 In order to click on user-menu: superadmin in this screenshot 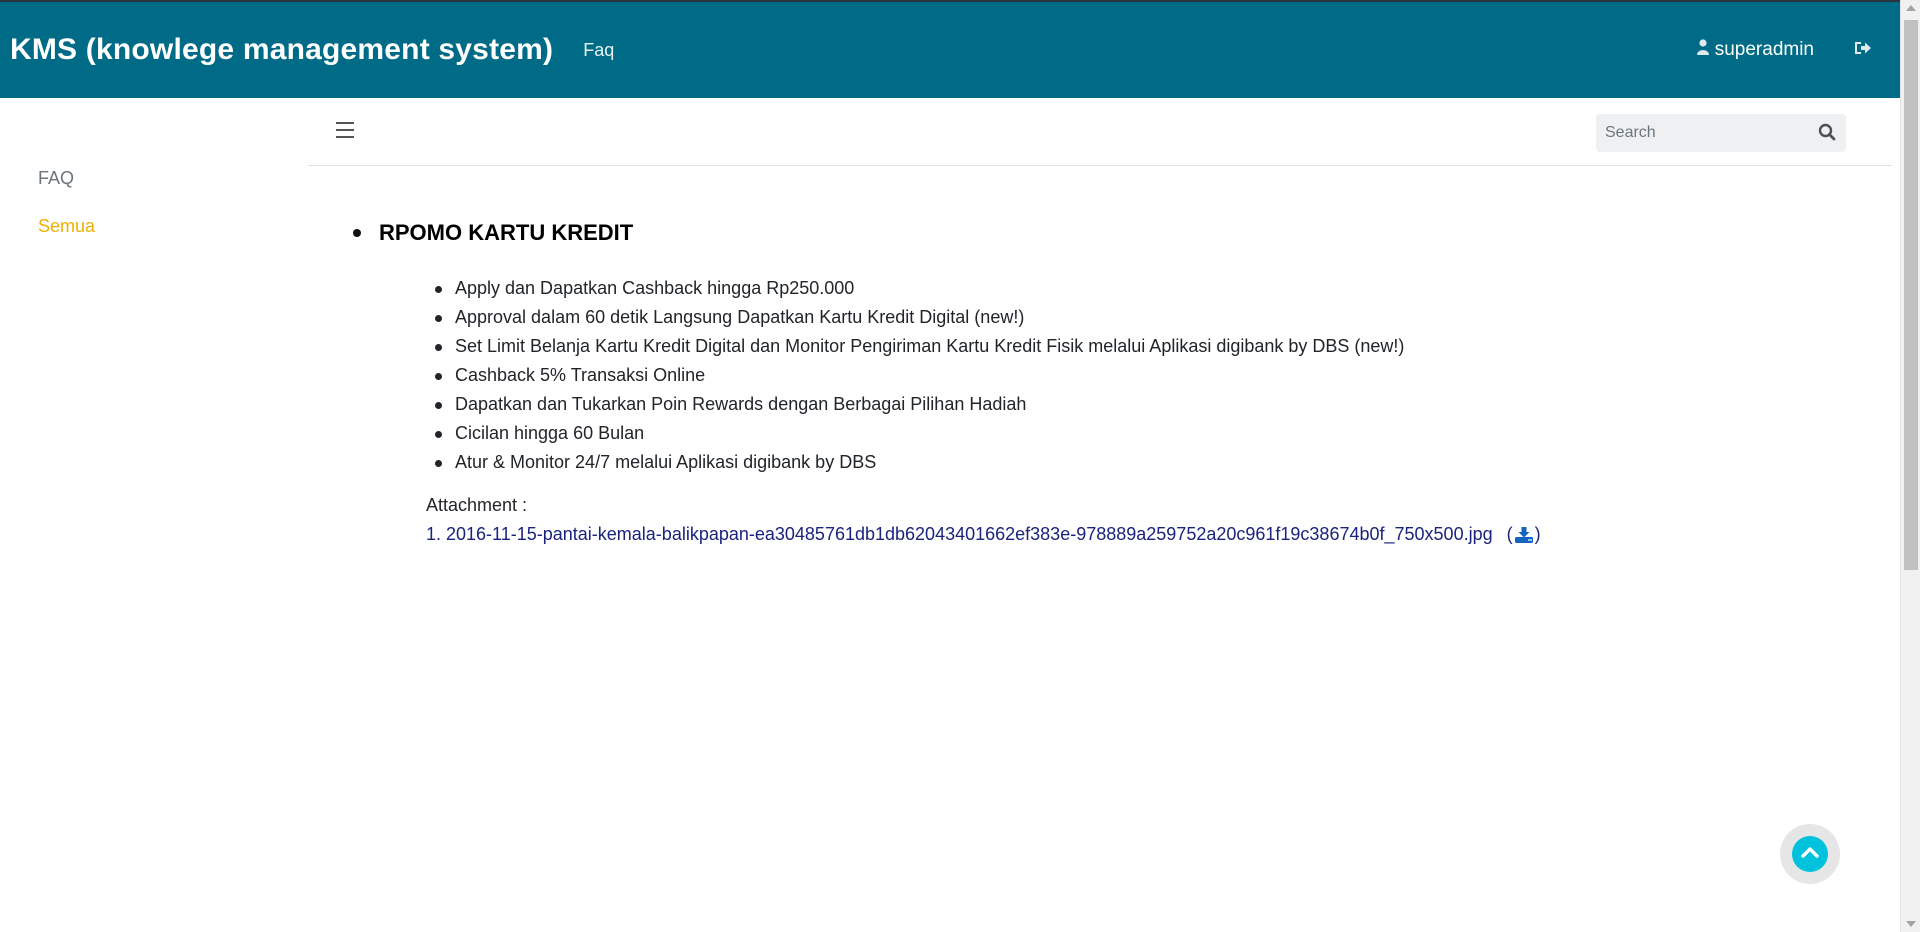, I will do `click(1755, 50)`.